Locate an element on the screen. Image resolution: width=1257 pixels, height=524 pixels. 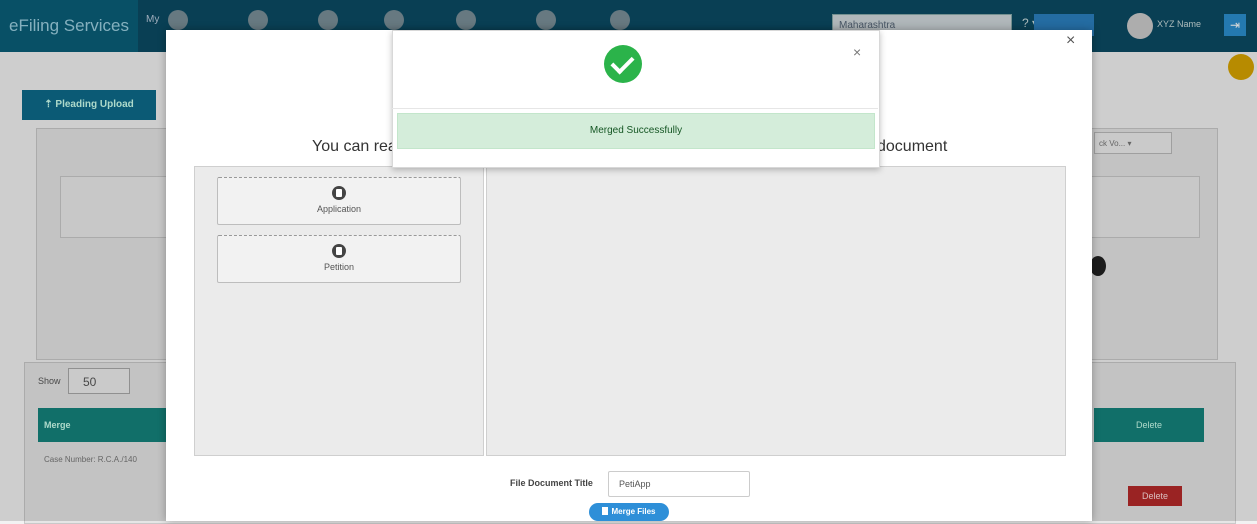
merge-files-label: Merge Files is located at coordinates (633, 511).